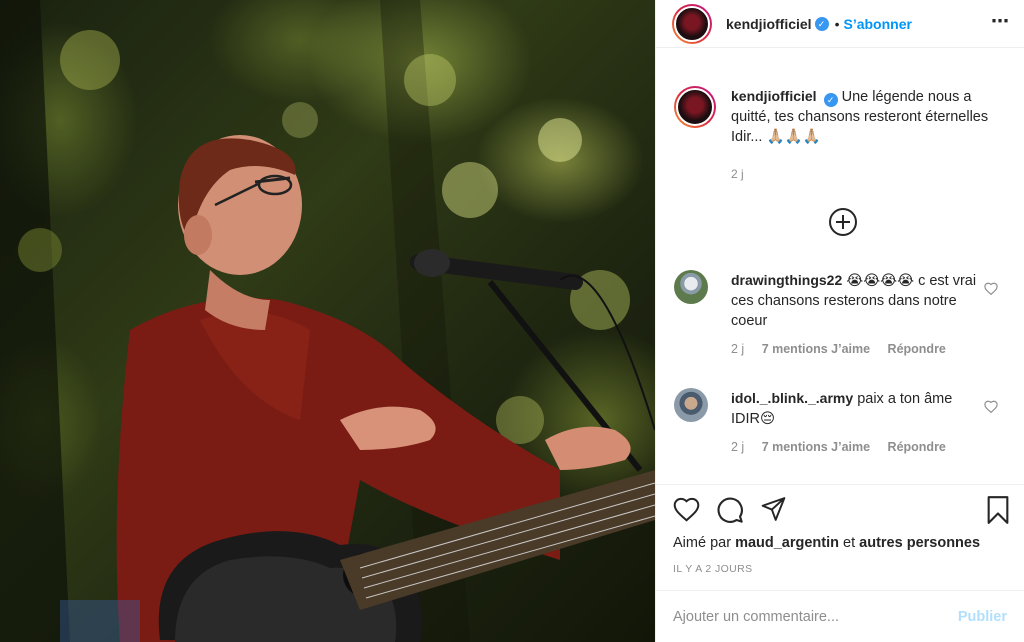  Describe the element at coordinates (840, 484) in the screenshot. I see `section-divider` at that location.